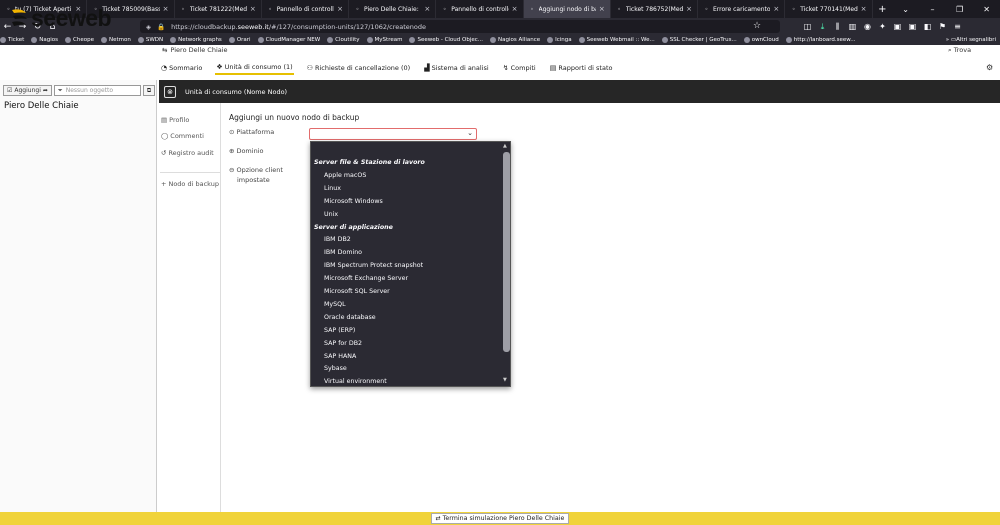 Image resolution: width=1000 pixels, height=525 pixels. I want to click on close-icon: ⊗, so click(170, 91).